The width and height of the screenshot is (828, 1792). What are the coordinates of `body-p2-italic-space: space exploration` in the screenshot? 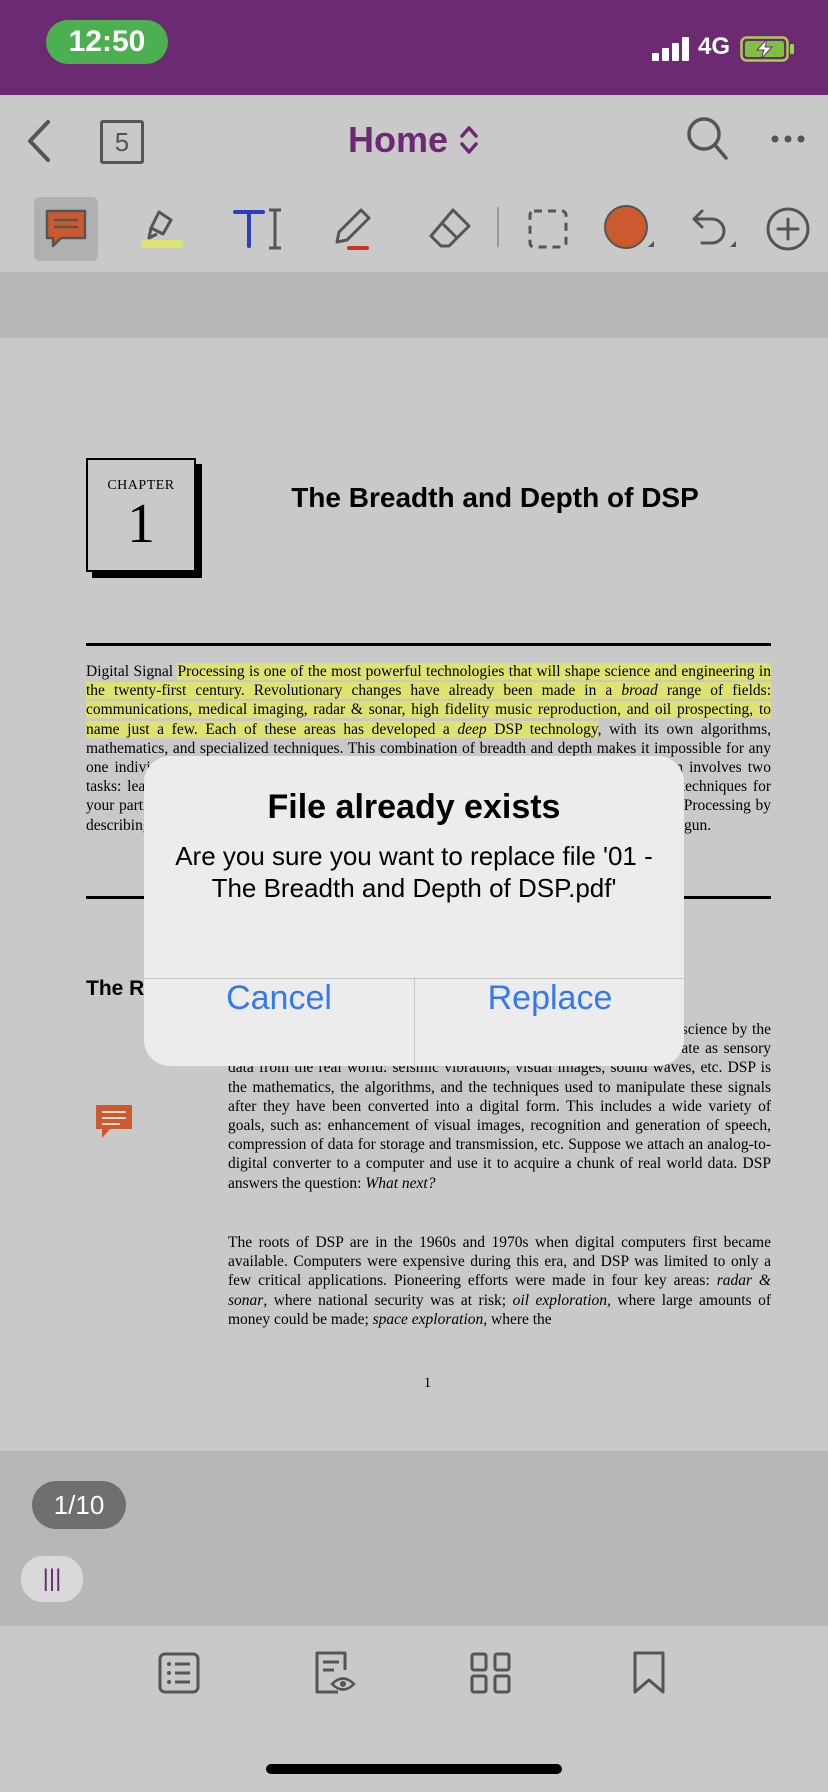 It's located at (428, 1319).